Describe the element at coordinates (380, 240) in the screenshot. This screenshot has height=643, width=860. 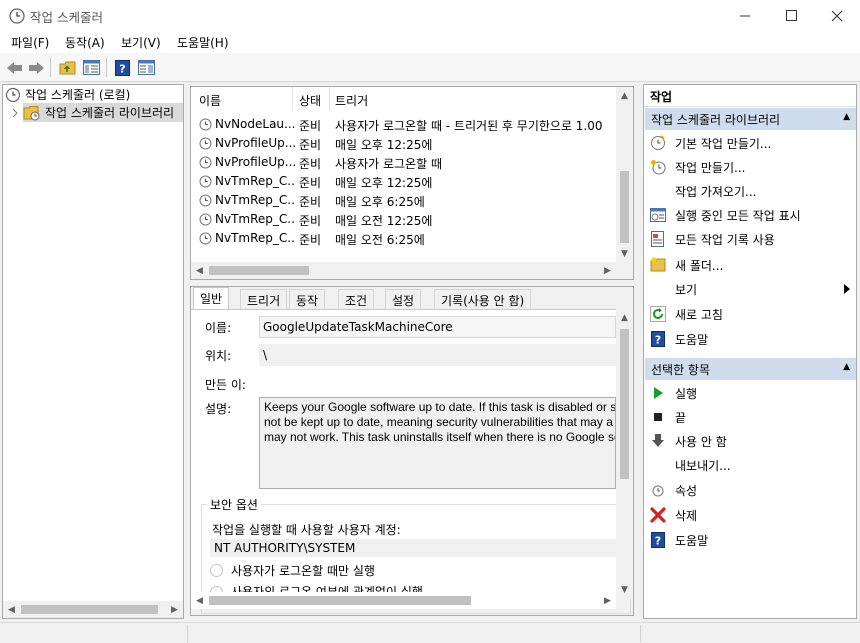
I see `task-trigger: 매일 오전 6:25에` at that location.